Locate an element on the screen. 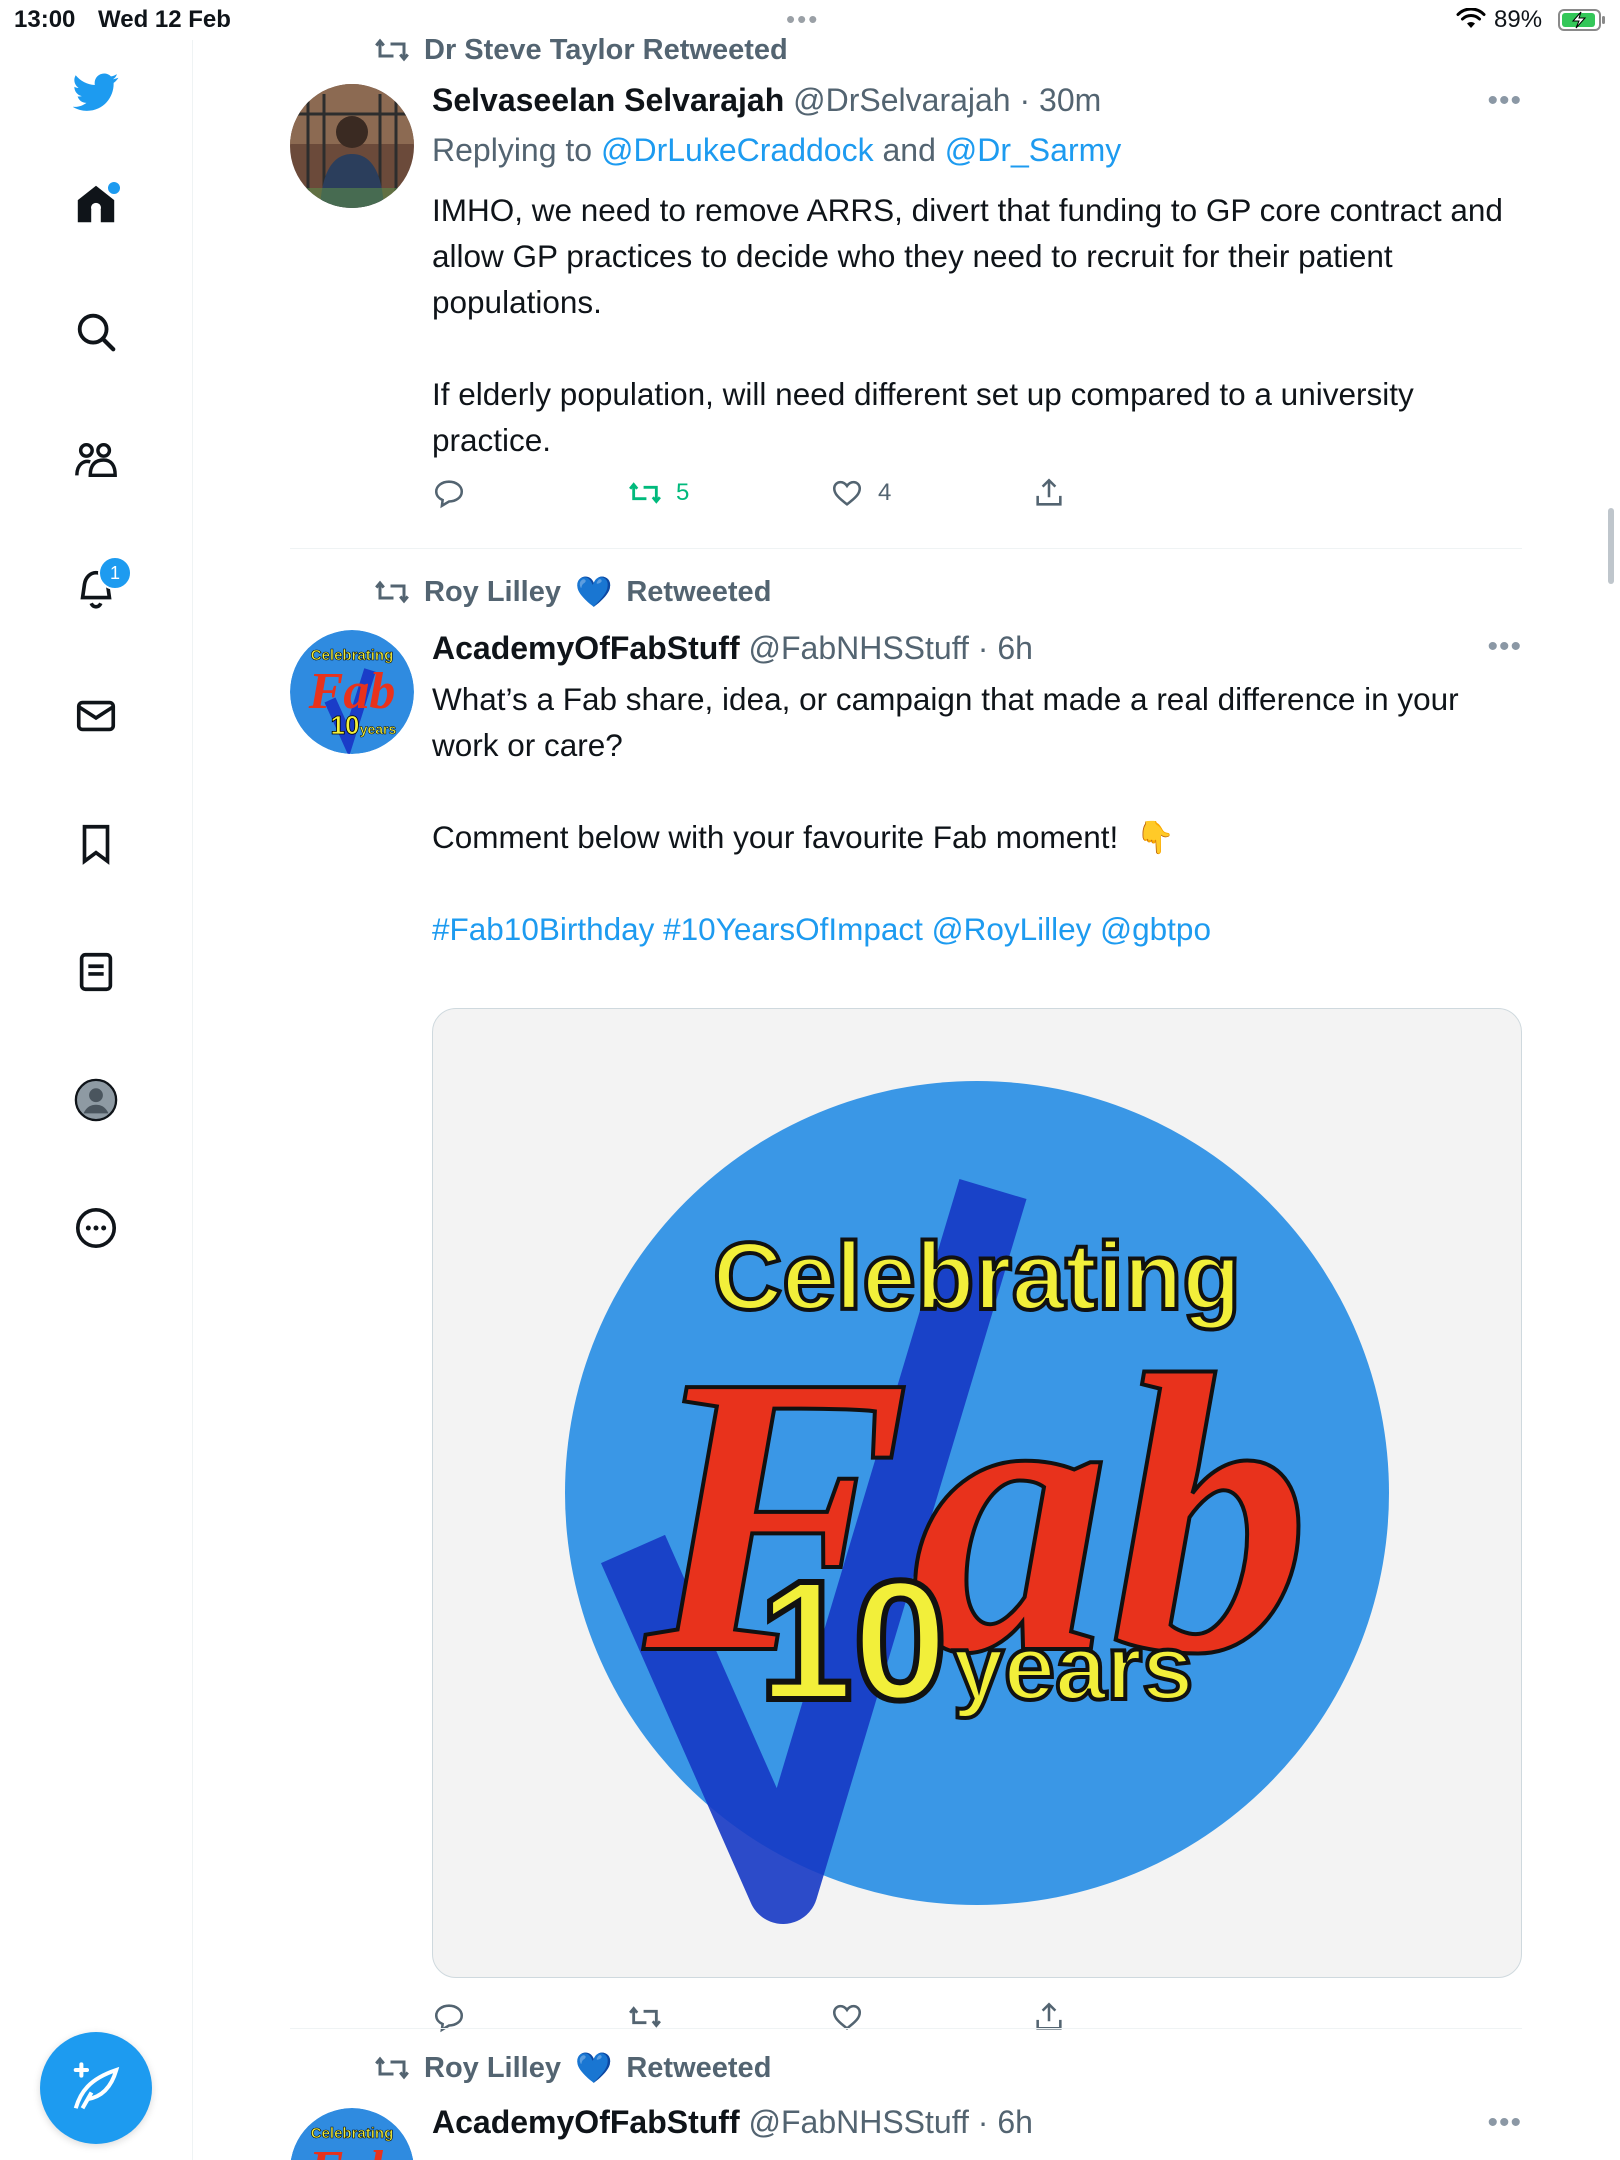 This screenshot has height=2160, width=1620. share-icon is located at coordinates (1049, 492).